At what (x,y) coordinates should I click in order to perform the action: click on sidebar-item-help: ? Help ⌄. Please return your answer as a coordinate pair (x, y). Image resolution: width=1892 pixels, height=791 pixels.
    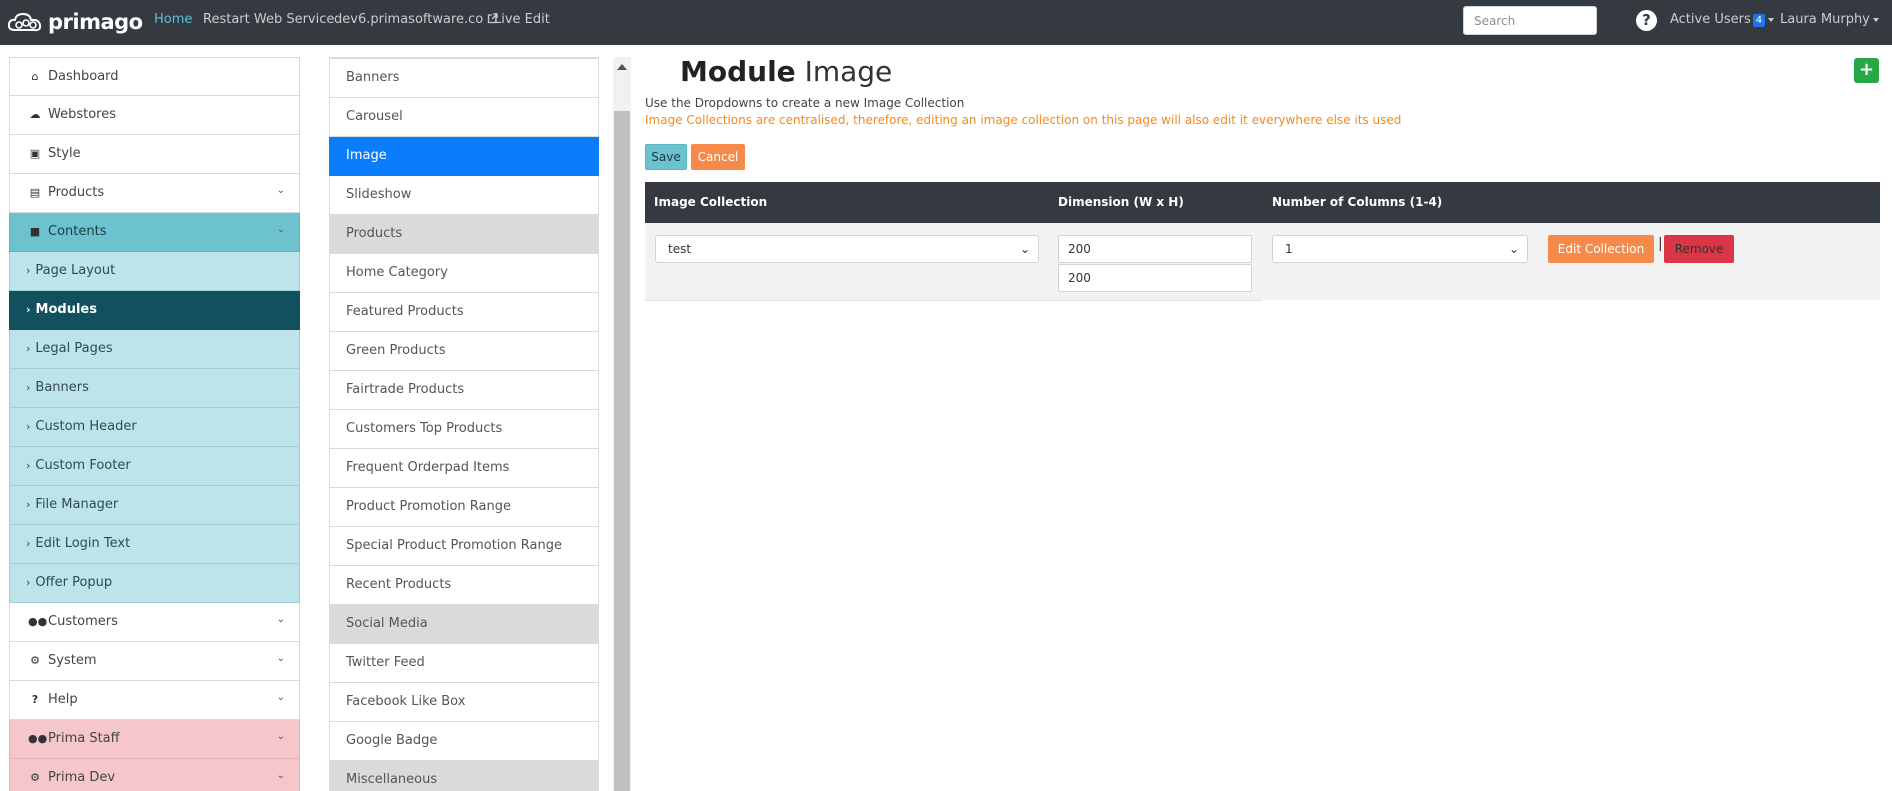
    Looking at the image, I should click on (154, 700).